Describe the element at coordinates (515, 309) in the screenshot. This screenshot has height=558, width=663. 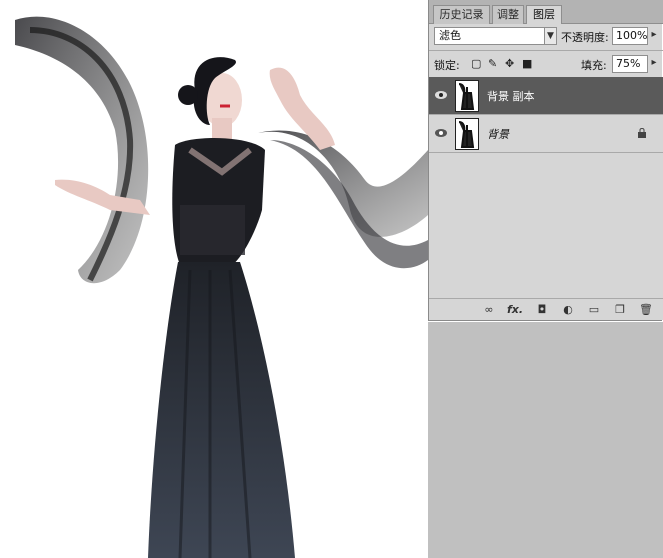
I see `fx-icon: fx.` at that location.